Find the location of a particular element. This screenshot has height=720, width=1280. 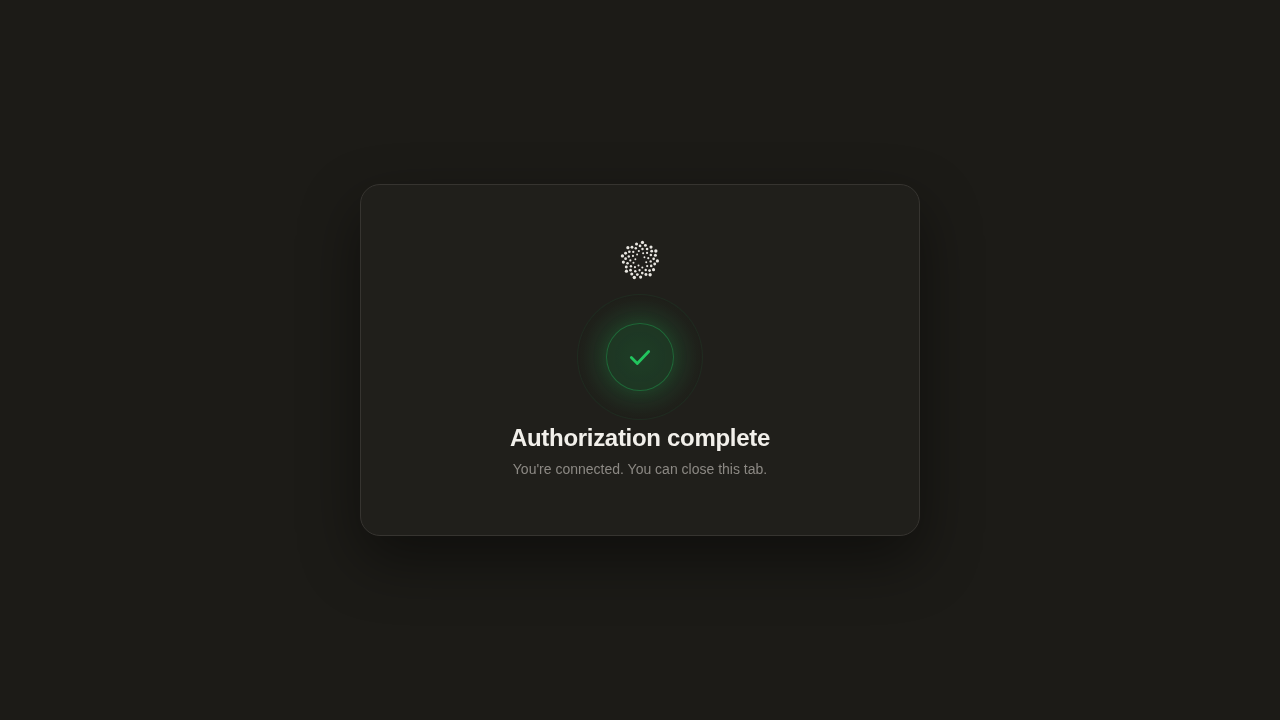

card-message: You're connected. You can close this tab. is located at coordinates (640, 469).